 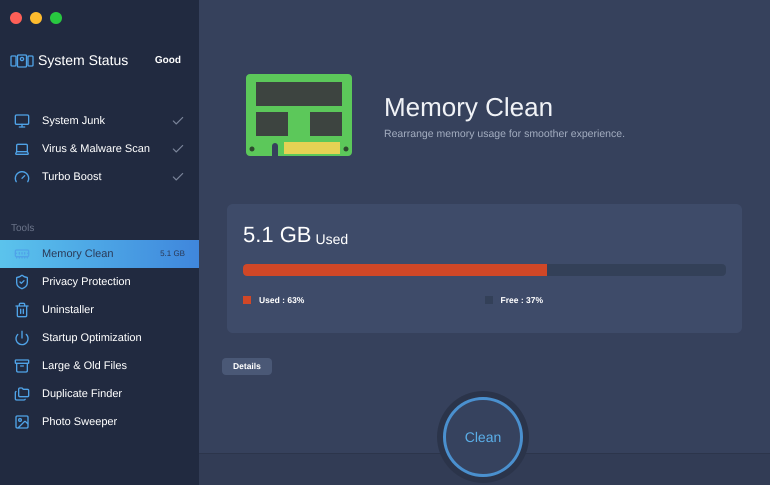 I want to click on page-subtitle: Rearrange memory usage for smoother experience., so click(x=505, y=134).